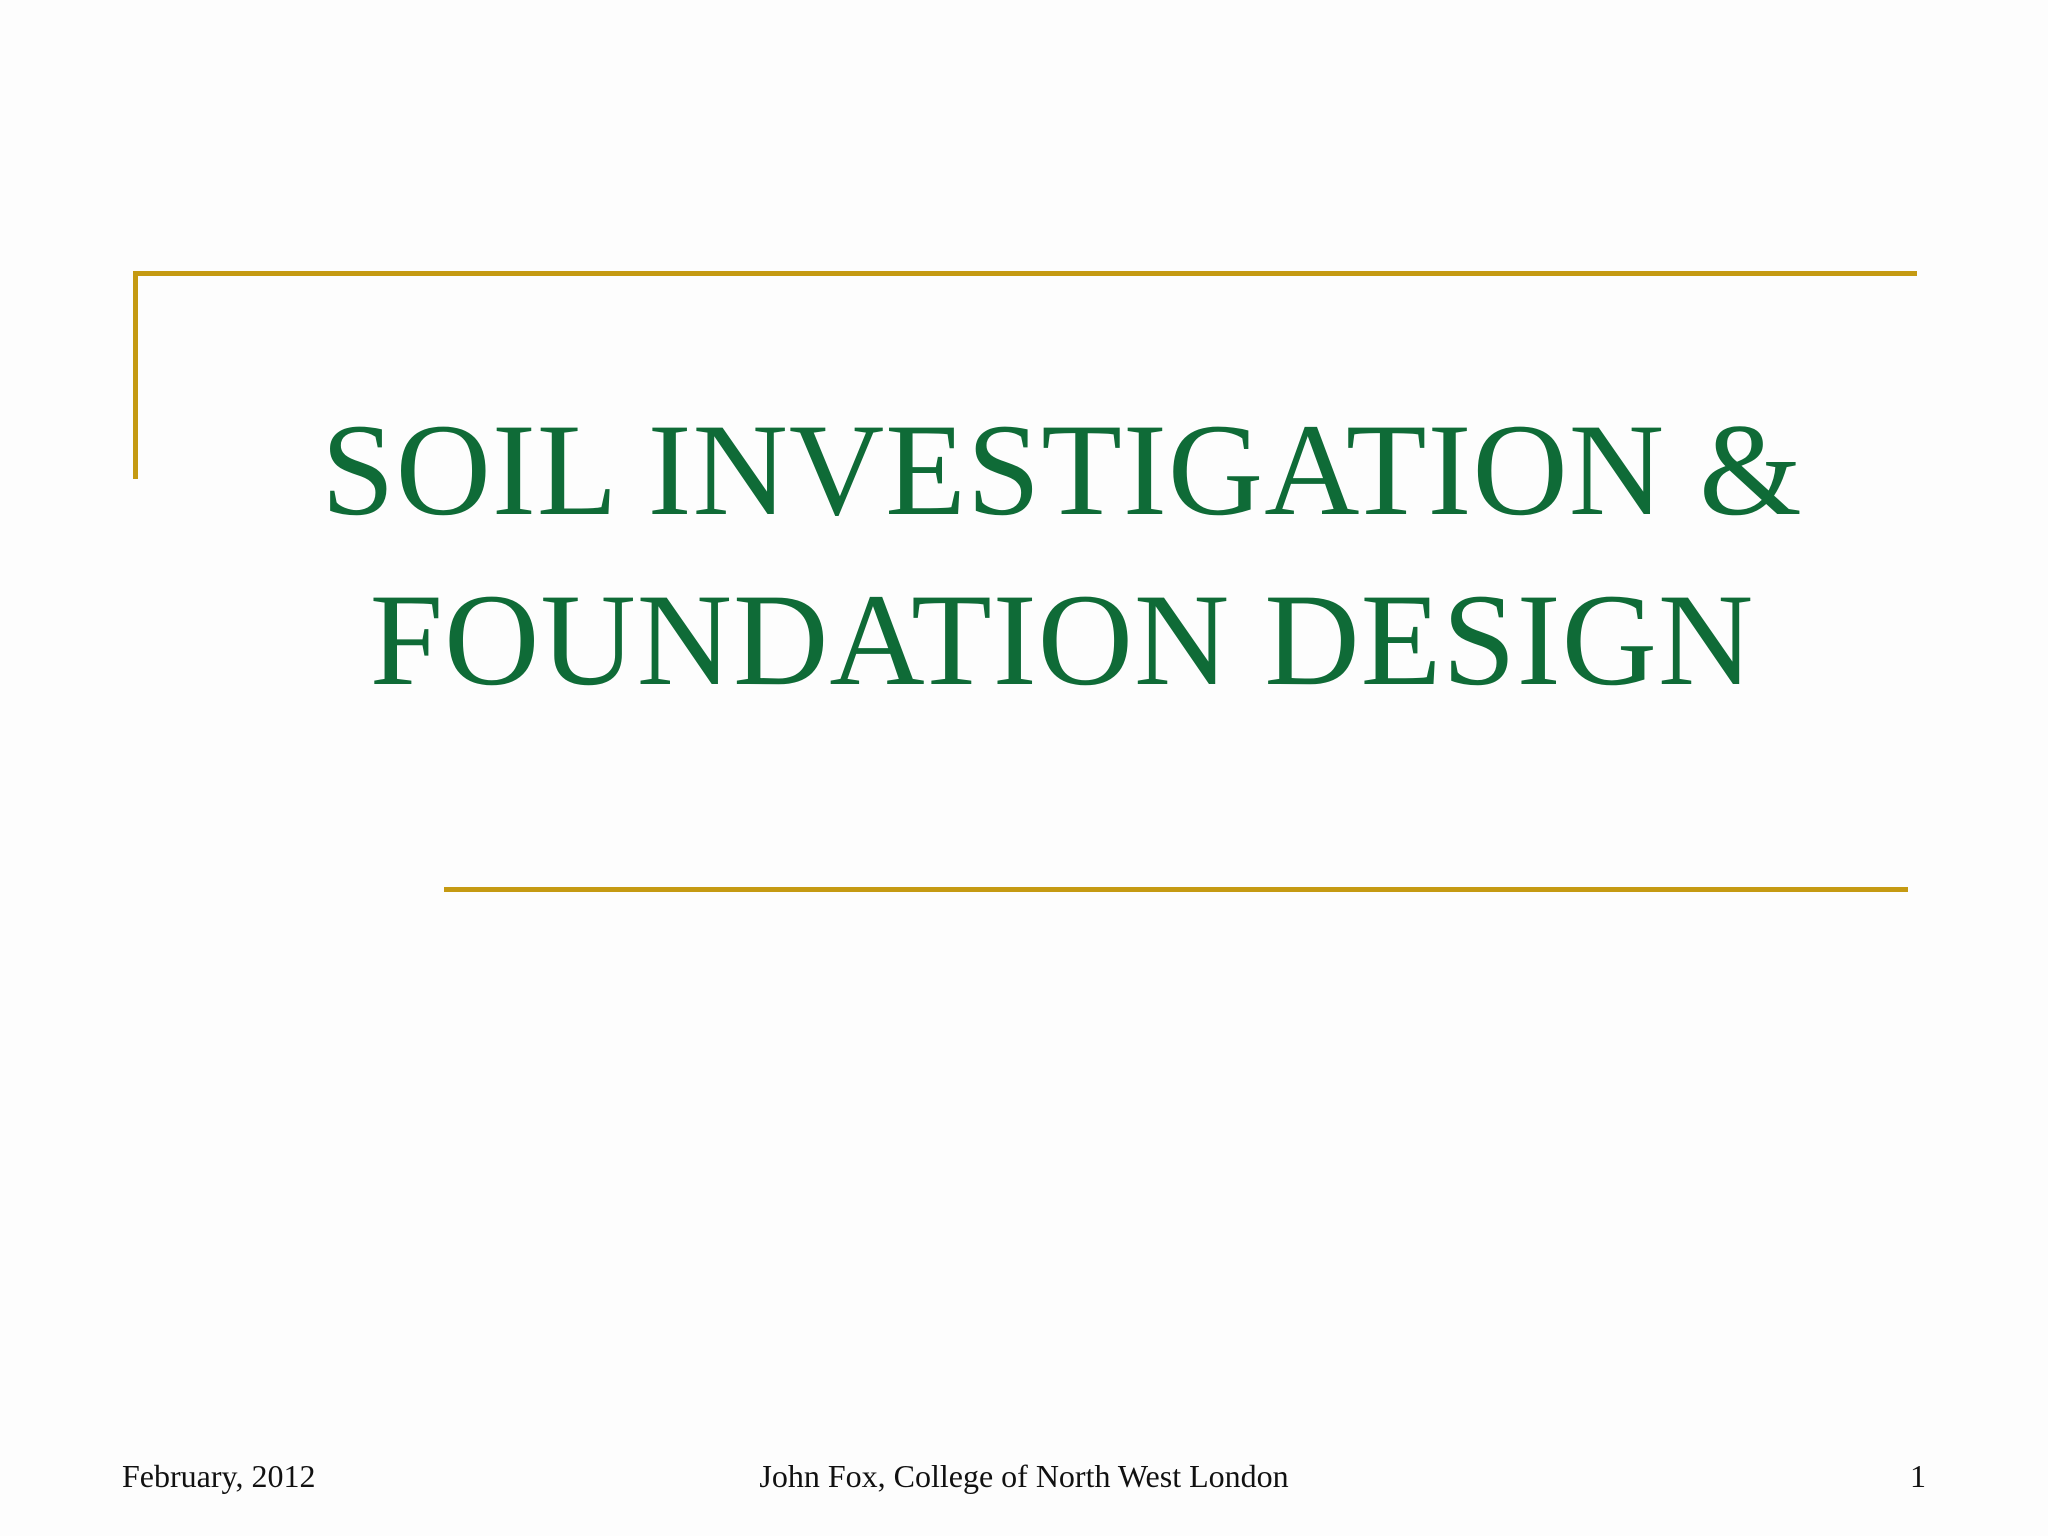 This screenshot has width=2048, height=1536. I want to click on accent-rule-bottom, so click(1176, 889).